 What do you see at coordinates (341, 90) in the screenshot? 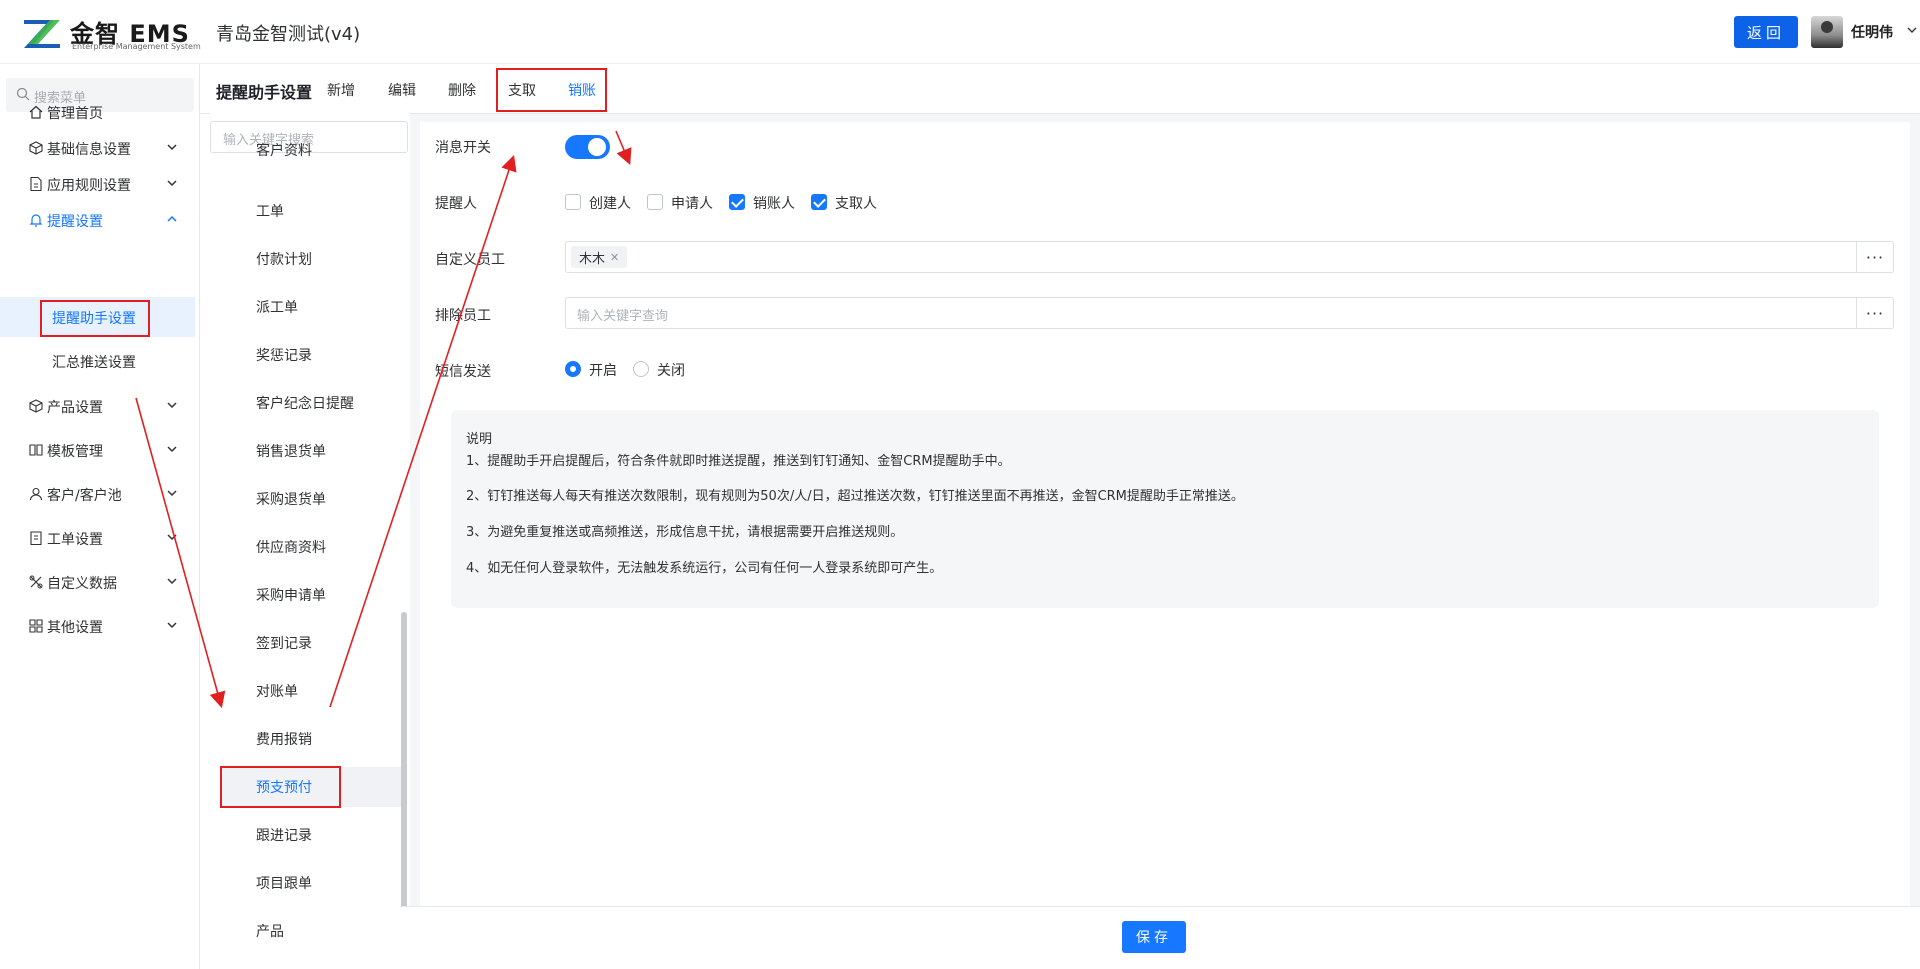
I see `tab-add: 新增` at bounding box center [341, 90].